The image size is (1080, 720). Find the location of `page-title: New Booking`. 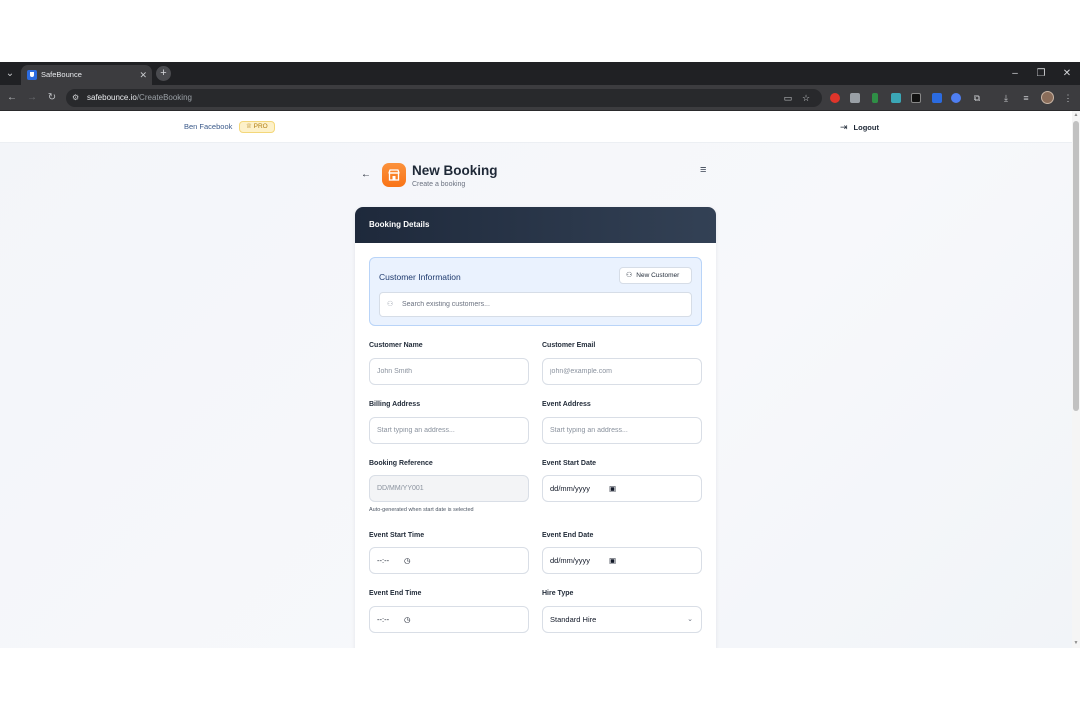

page-title: New Booking is located at coordinates (455, 170).